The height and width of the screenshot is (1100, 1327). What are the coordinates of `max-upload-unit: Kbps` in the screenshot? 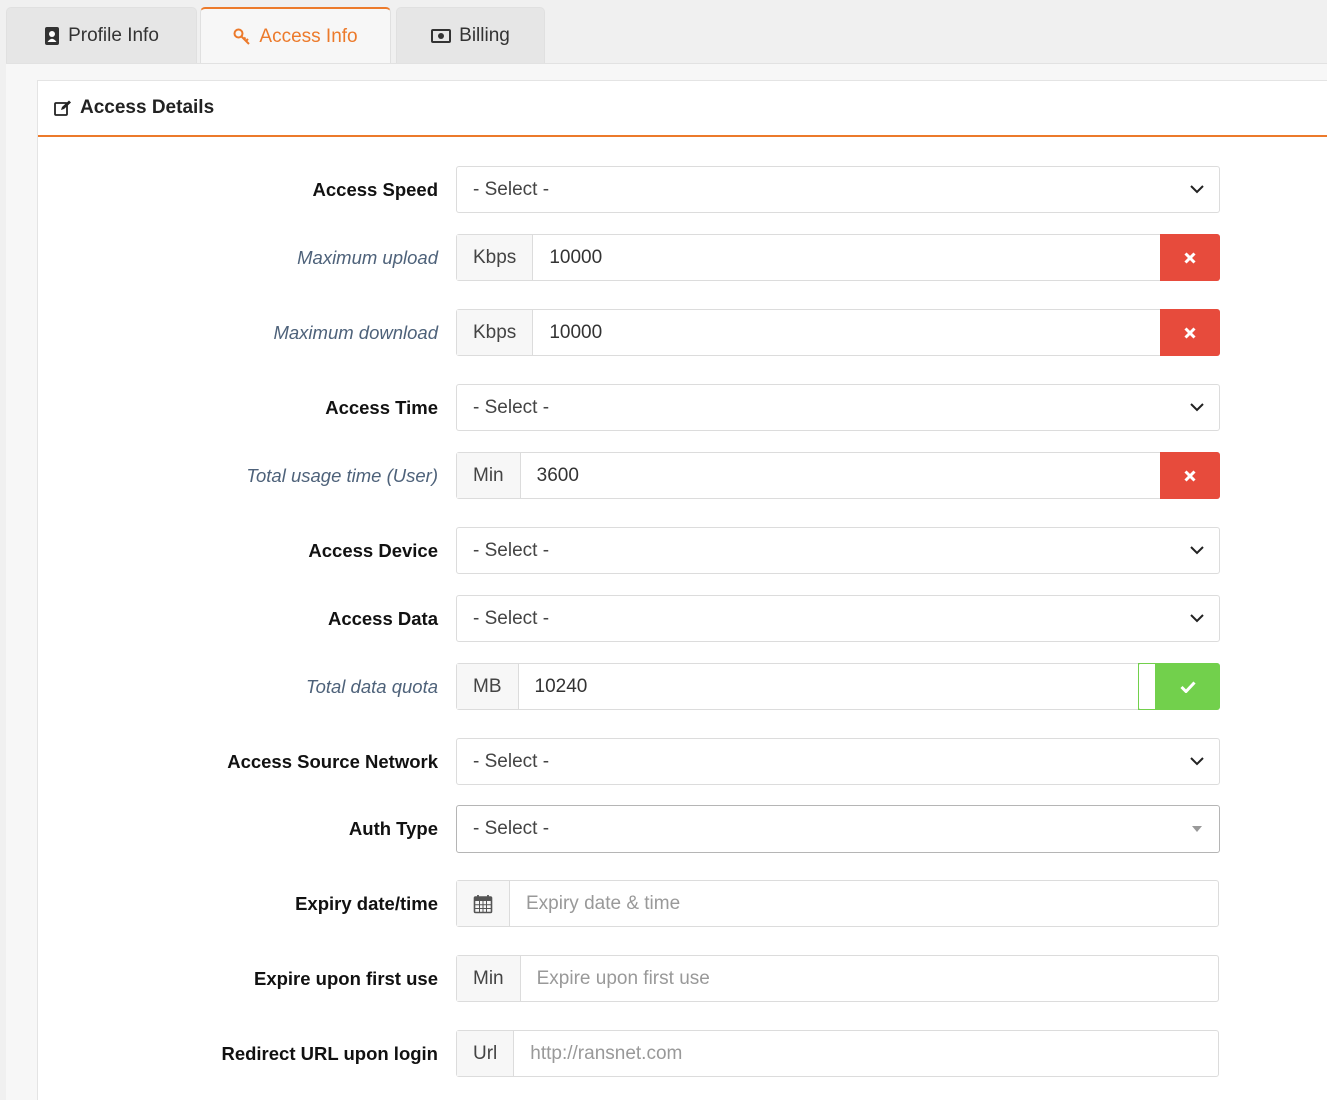 It's located at (495, 257).